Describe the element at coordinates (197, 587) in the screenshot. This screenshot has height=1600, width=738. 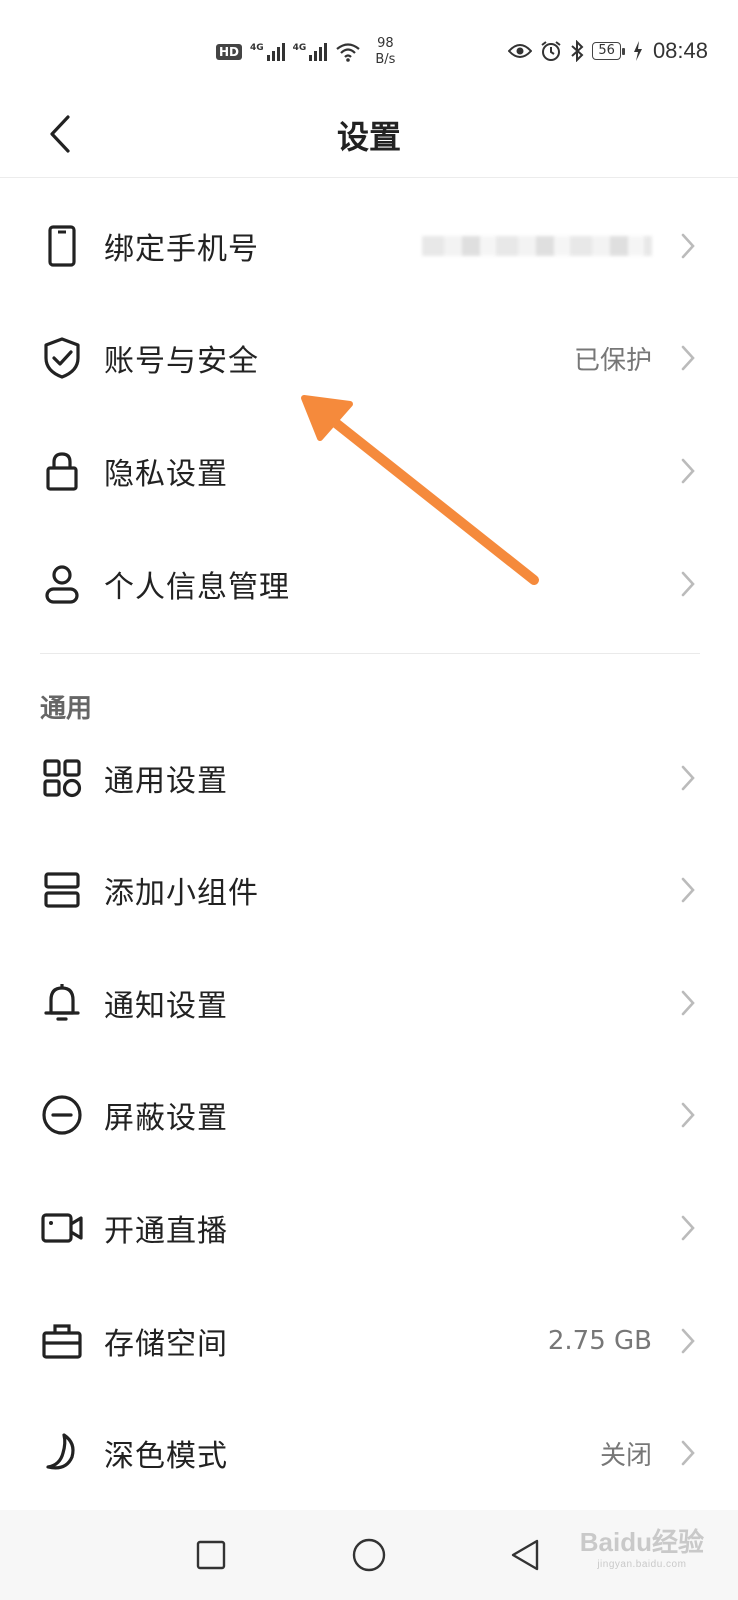
I see `row-label: 个人信息管理` at that location.